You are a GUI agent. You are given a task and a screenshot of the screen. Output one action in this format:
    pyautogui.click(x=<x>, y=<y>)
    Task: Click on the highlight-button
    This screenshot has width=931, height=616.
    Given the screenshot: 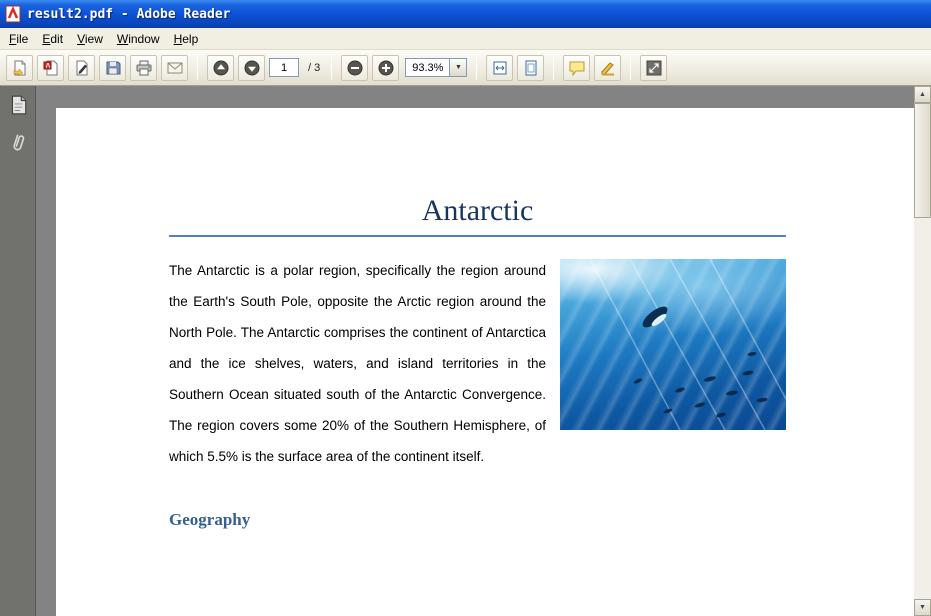 What is the action you would take?
    pyautogui.click(x=608, y=67)
    